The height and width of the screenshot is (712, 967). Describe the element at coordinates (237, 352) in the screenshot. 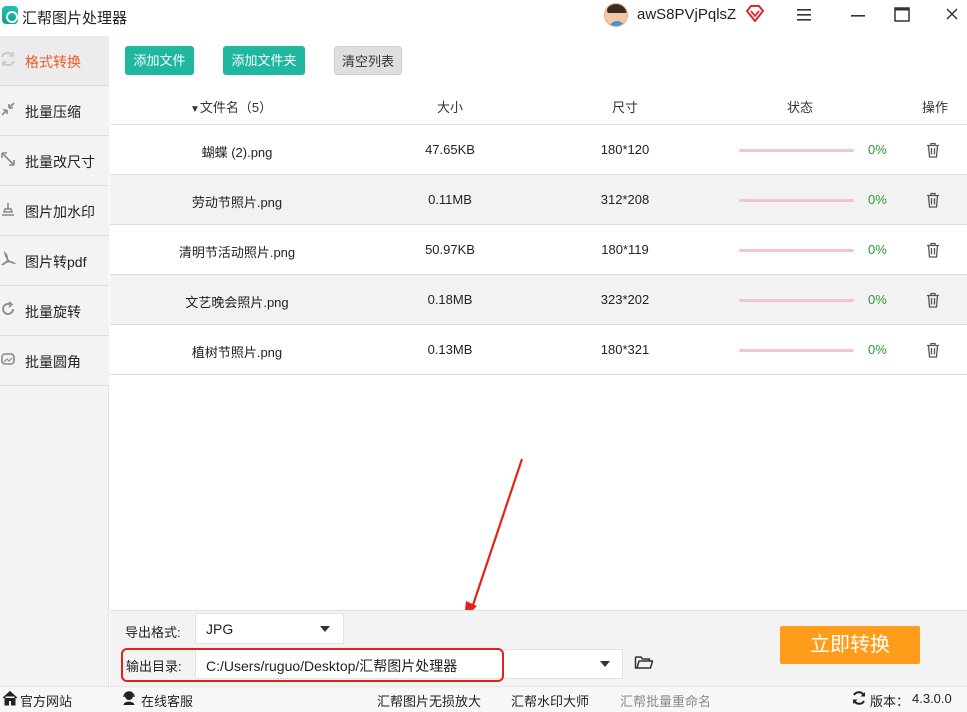

I see `file-name: 植树节照片.png` at that location.